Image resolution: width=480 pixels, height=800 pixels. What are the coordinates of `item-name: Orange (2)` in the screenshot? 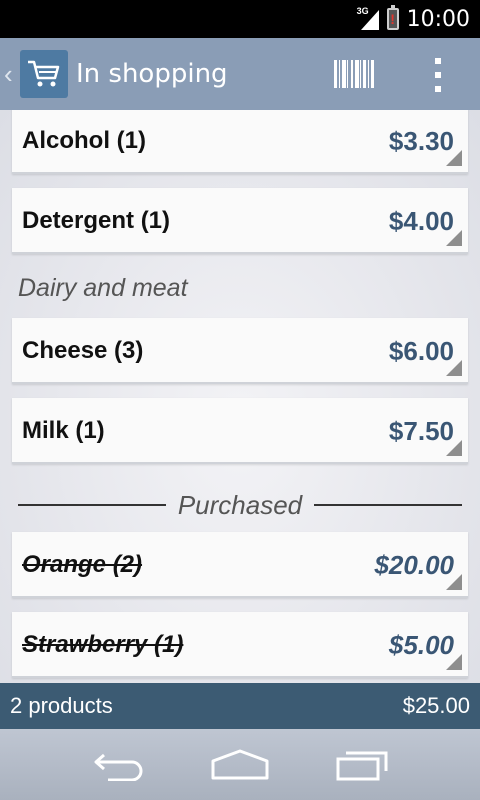 It's located at (82, 564).